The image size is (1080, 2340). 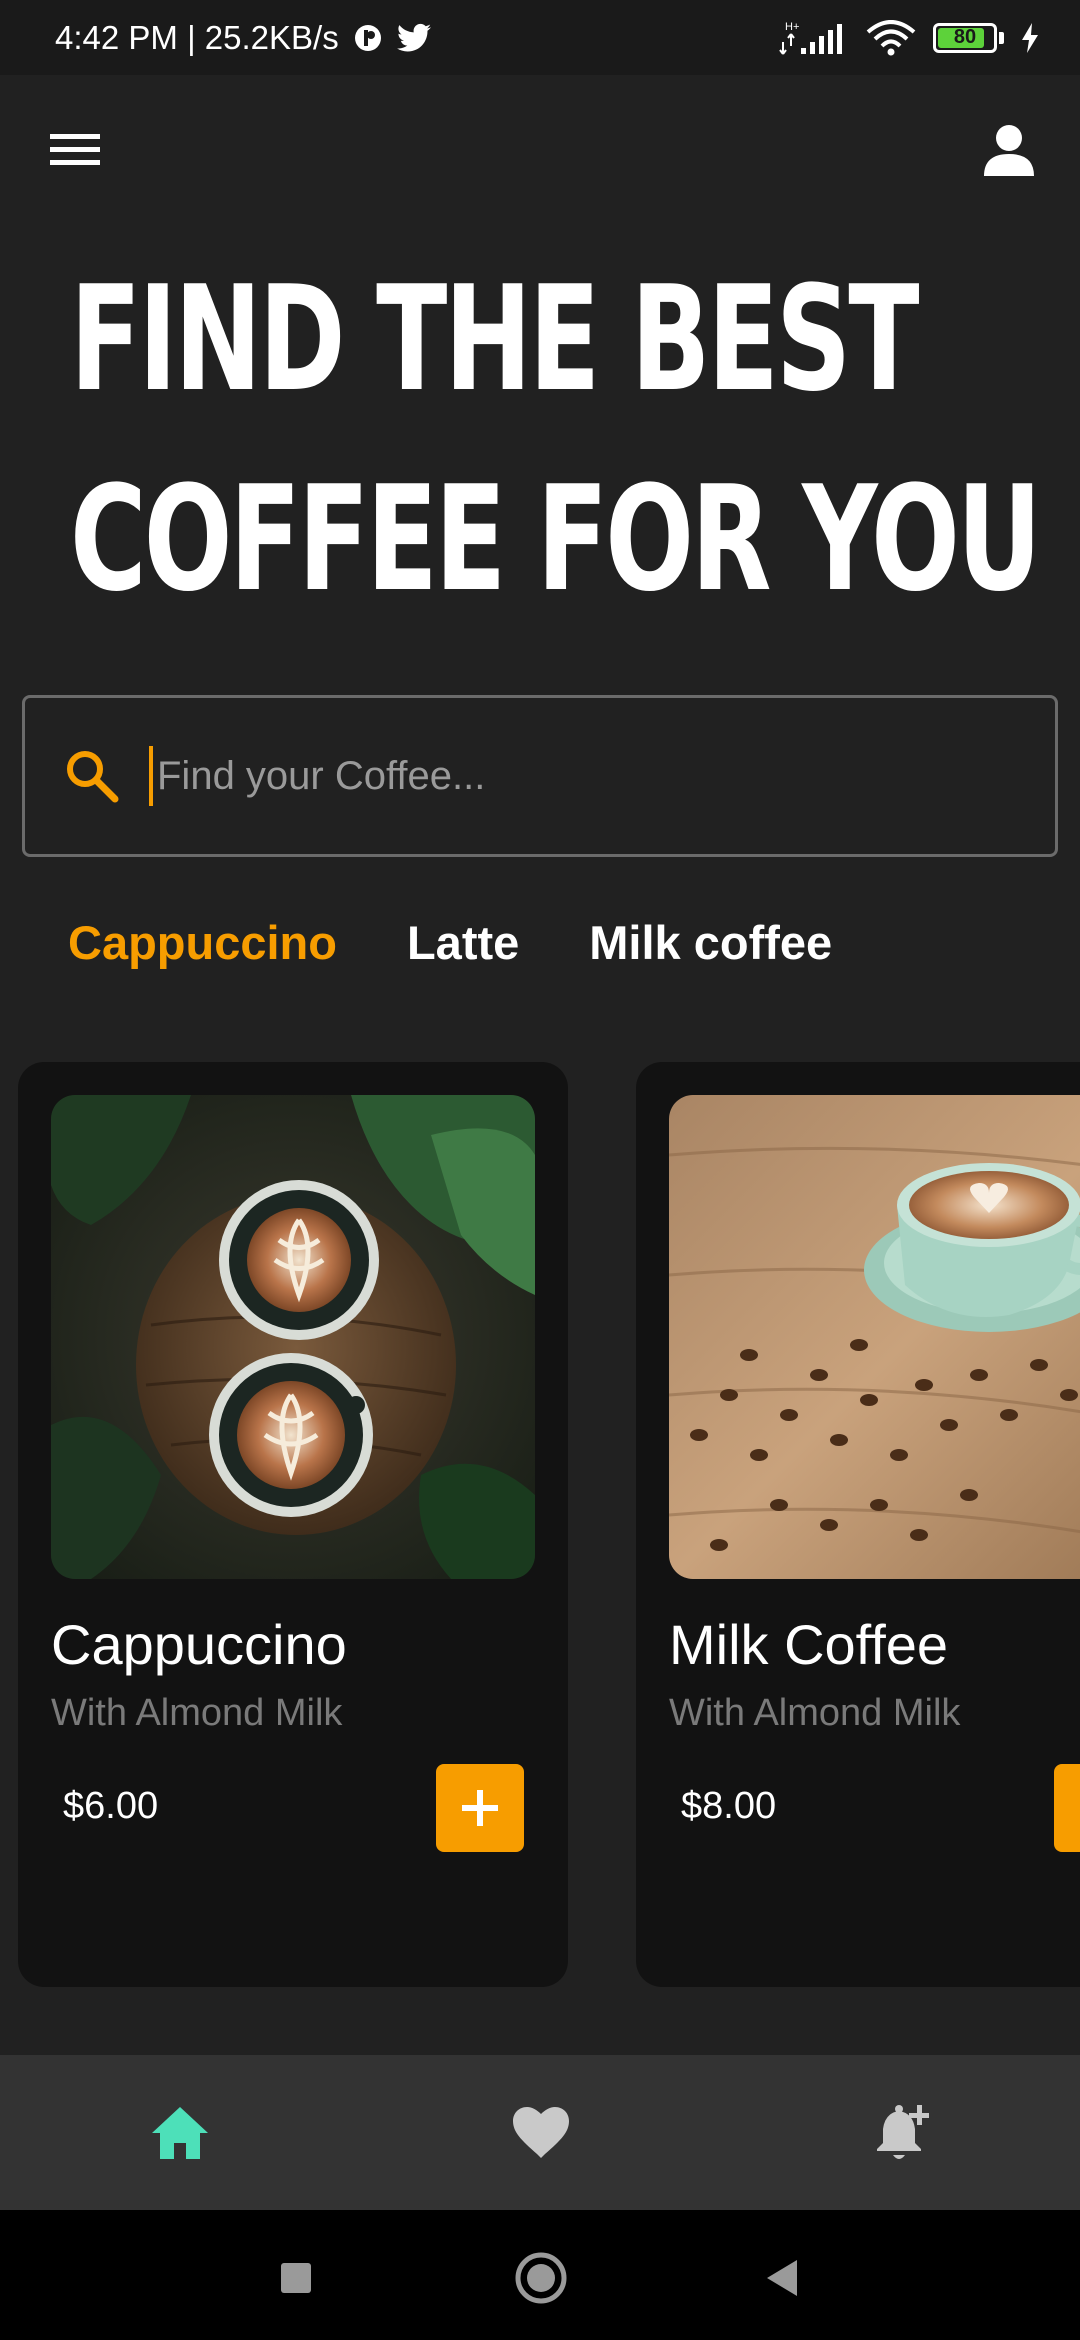 I want to click on headline-line-1: FIND THE BEST, so click(x=495, y=339).